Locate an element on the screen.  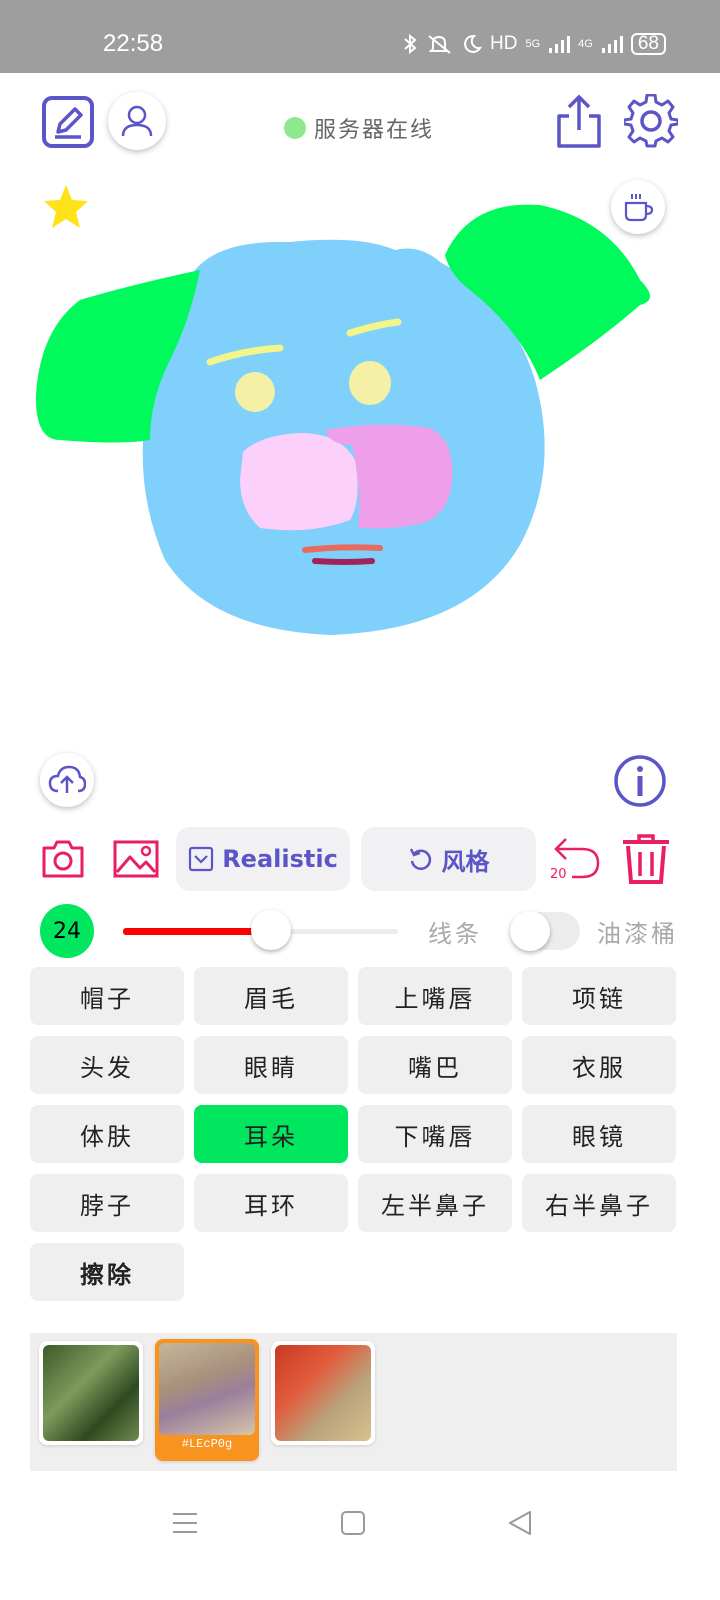
server-status: 服务器在线 is located at coordinates (359, 128).